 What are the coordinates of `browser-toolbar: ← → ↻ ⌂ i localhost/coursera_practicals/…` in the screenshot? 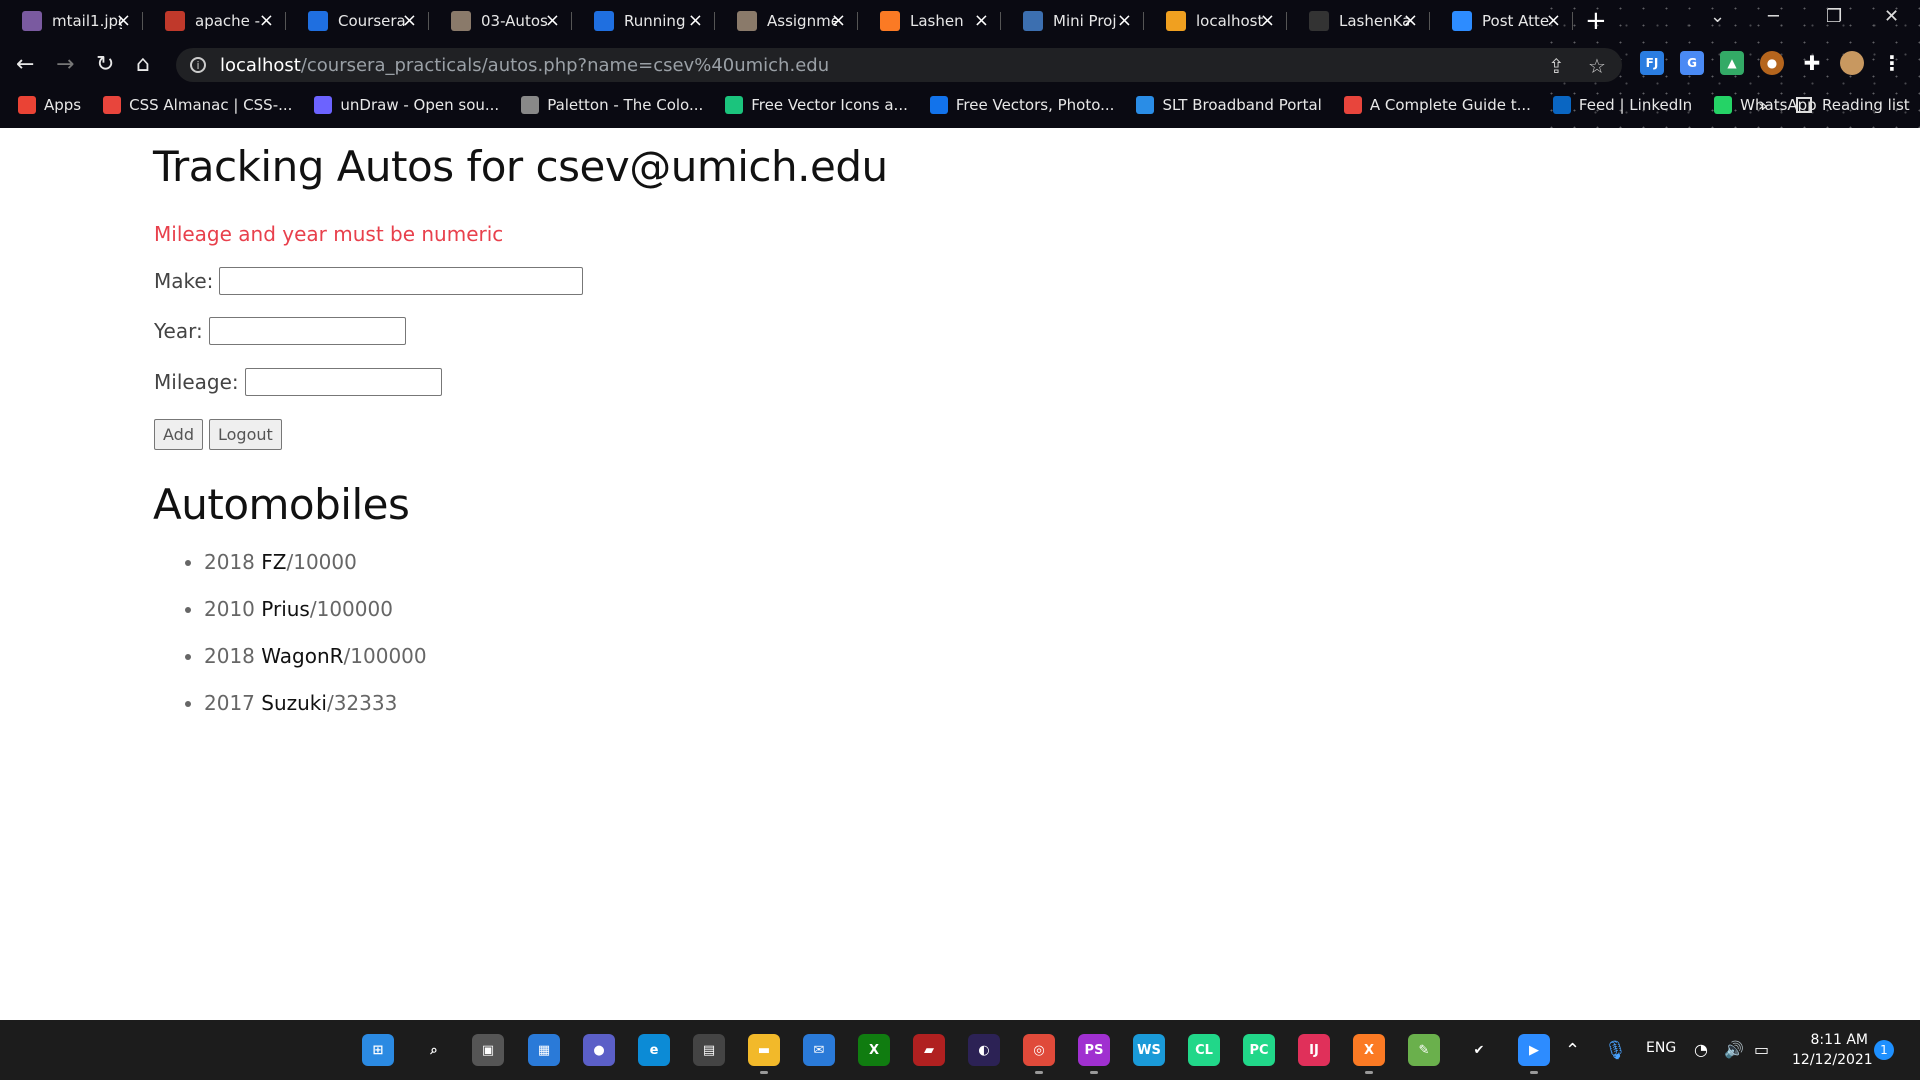 It's located at (960, 65).